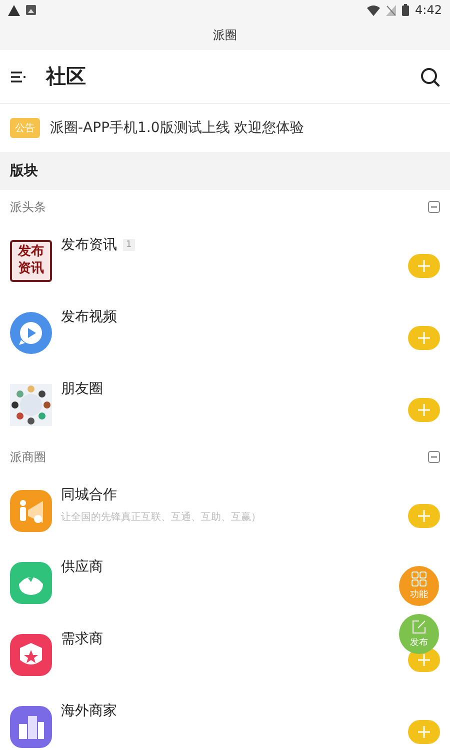 The width and height of the screenshot is (450, 750). Describe the element at coordinates (129, 245) in the screenshot. I see `count-badge: 1` at that location.